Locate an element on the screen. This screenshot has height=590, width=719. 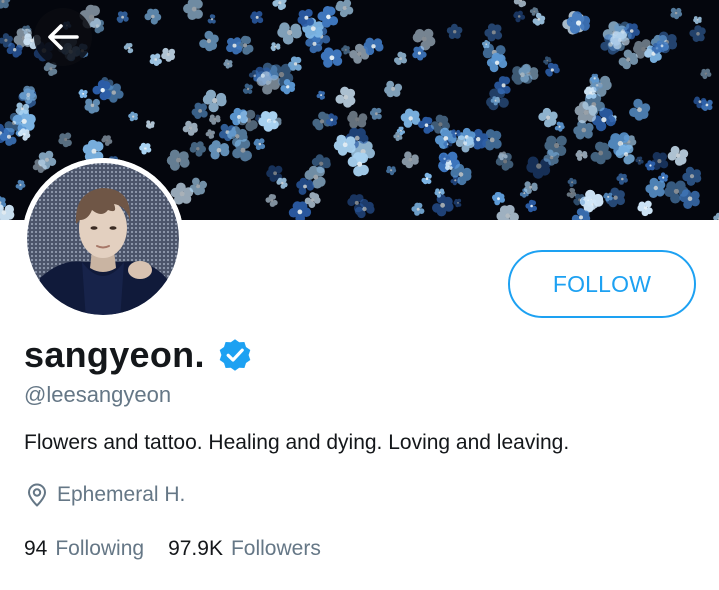
avatar is located at coordinates (103, 239).